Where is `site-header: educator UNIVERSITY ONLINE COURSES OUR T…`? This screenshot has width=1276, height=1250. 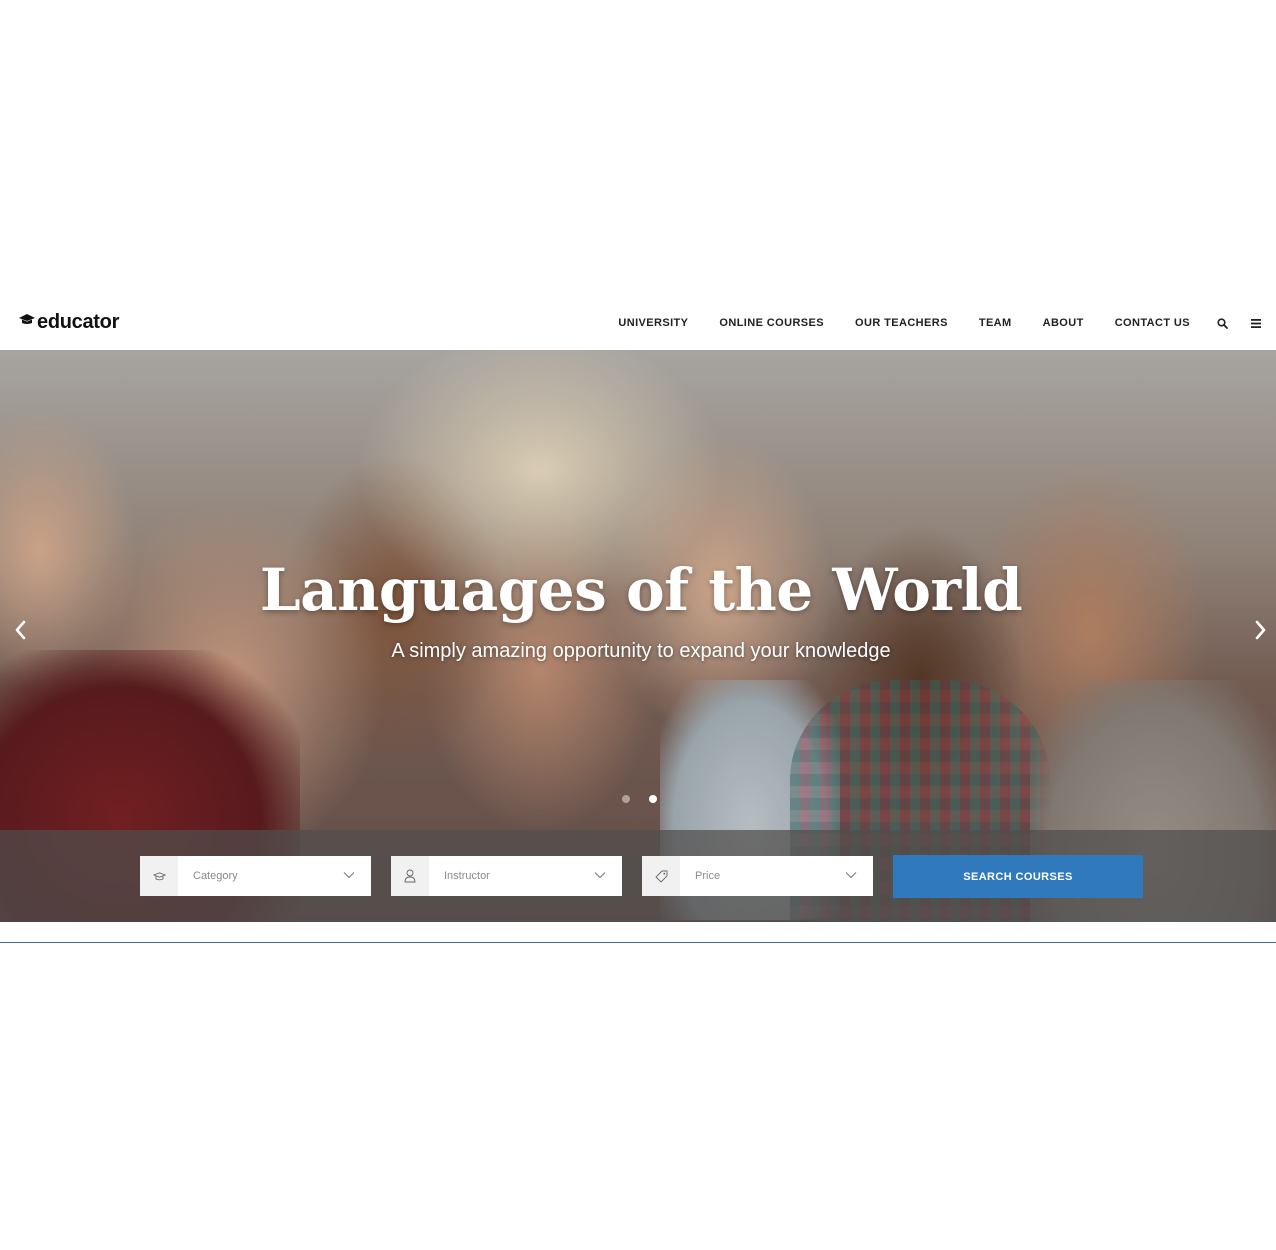
site-header: educator UNIVERSITY ONLINE COURSES OUR T… is located at coordinates (638, 323).